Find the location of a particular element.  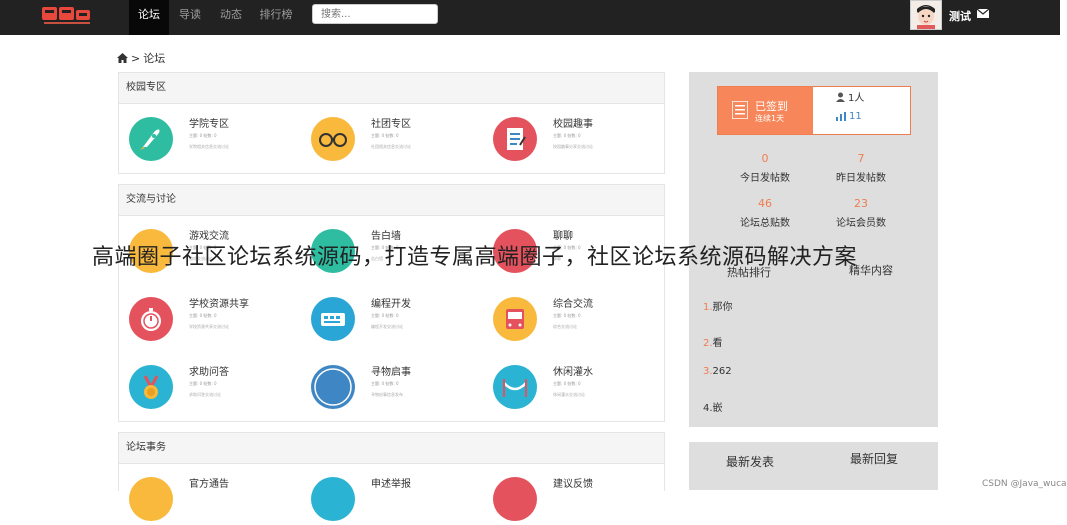

forum-name: 求助问答 is located at coordinates (209, 370).